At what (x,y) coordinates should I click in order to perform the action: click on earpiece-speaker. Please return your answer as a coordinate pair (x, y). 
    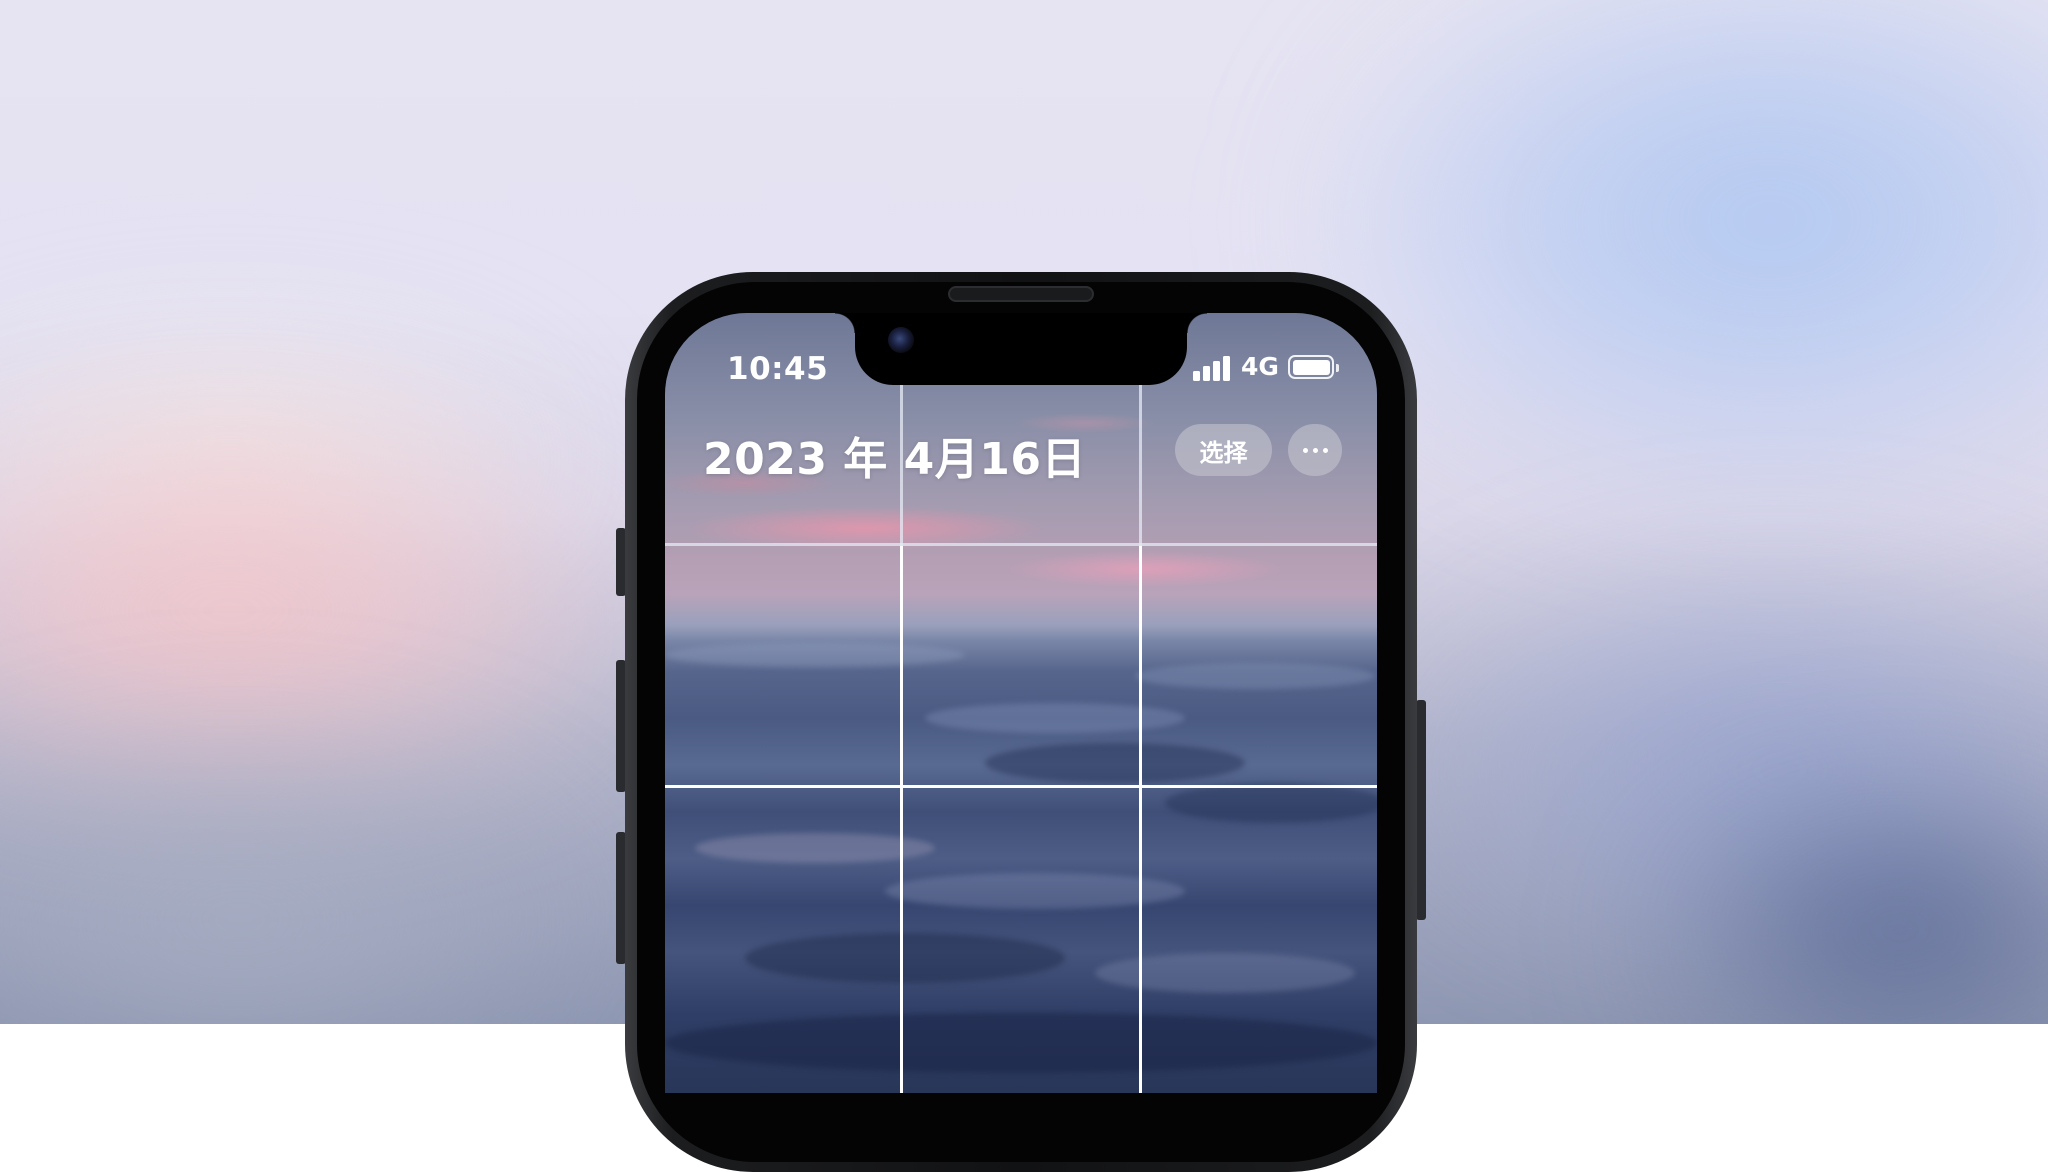
    Looking at the image, I should click on (1021, 294).